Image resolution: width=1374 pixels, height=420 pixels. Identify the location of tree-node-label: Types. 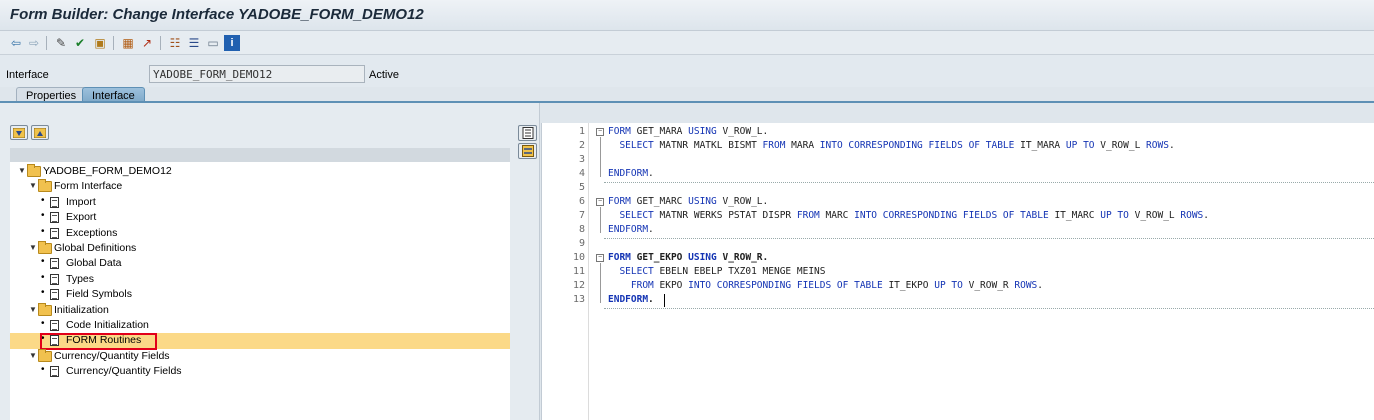
(80, 278).